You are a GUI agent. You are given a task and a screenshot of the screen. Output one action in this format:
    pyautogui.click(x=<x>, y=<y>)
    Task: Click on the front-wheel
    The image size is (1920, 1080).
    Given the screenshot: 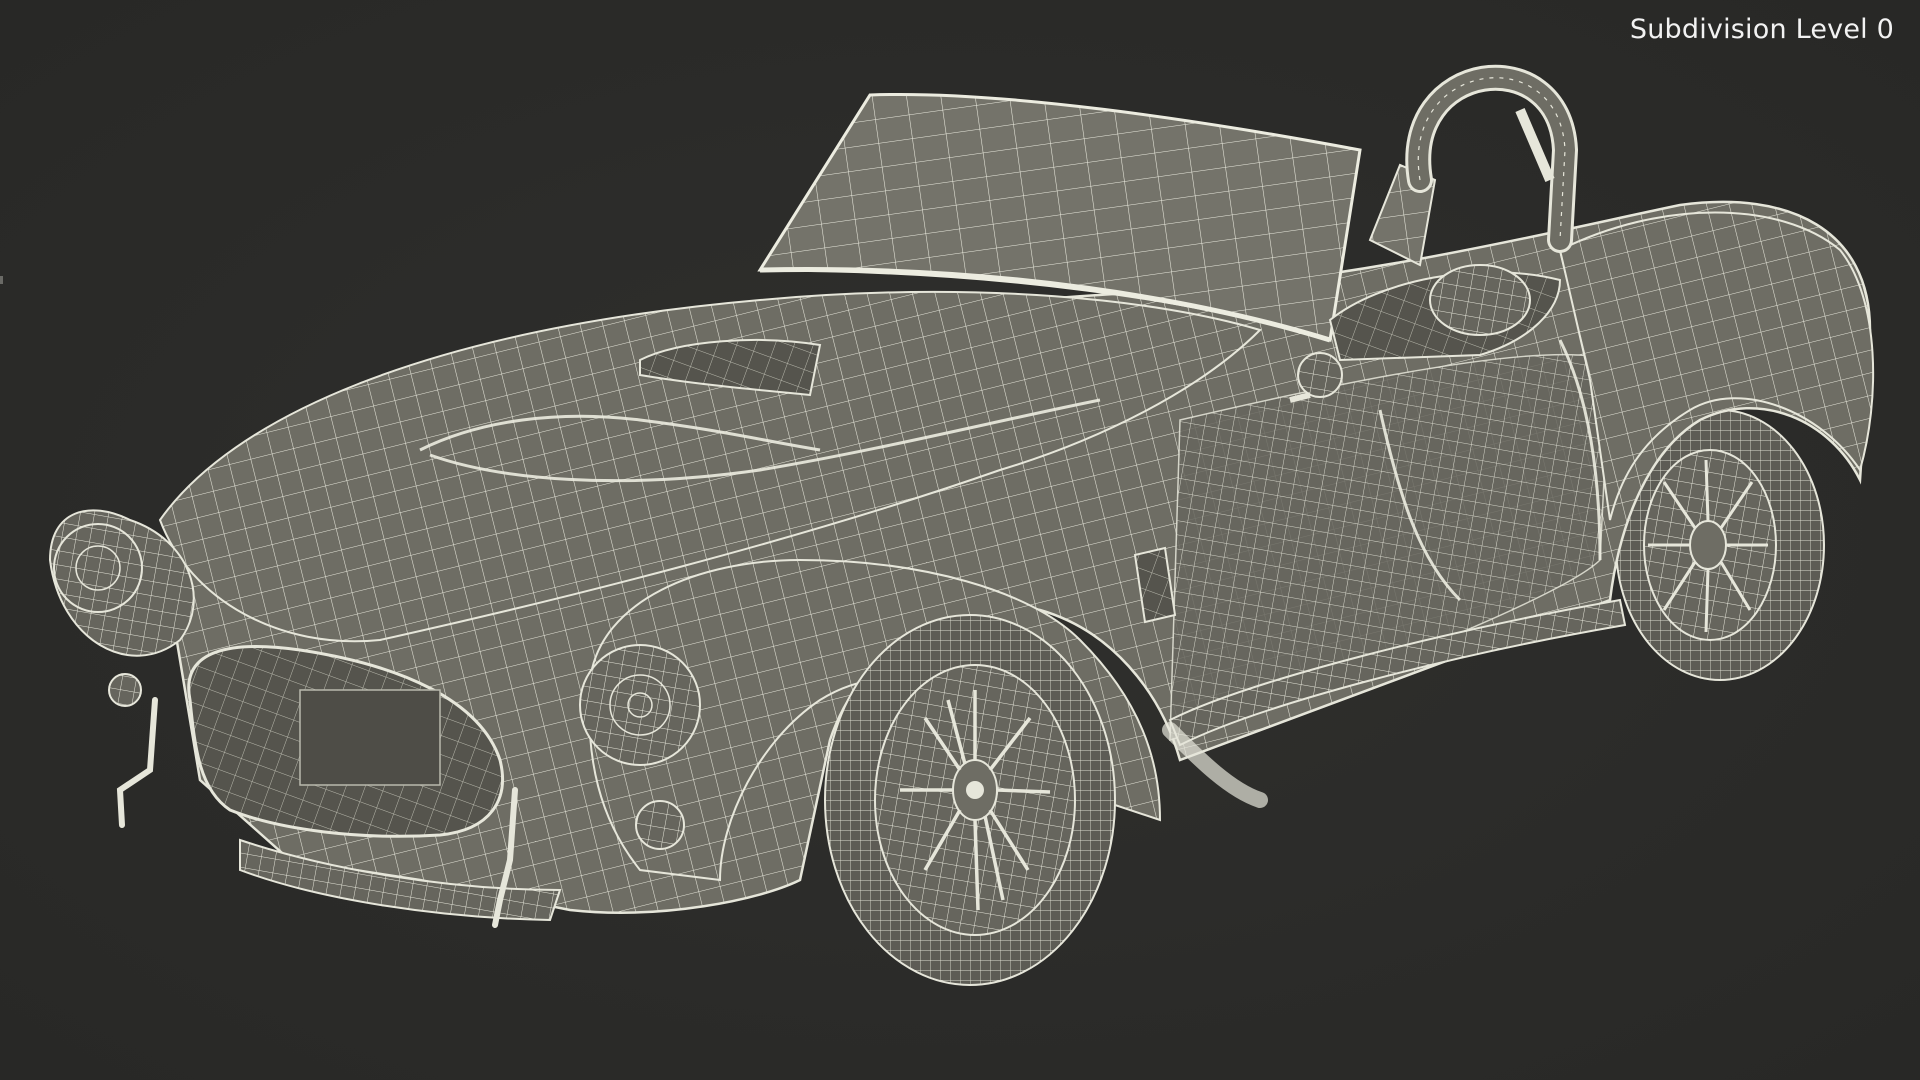 What is the action you would take?
    pyautogui.click(x=970, y=800)
    